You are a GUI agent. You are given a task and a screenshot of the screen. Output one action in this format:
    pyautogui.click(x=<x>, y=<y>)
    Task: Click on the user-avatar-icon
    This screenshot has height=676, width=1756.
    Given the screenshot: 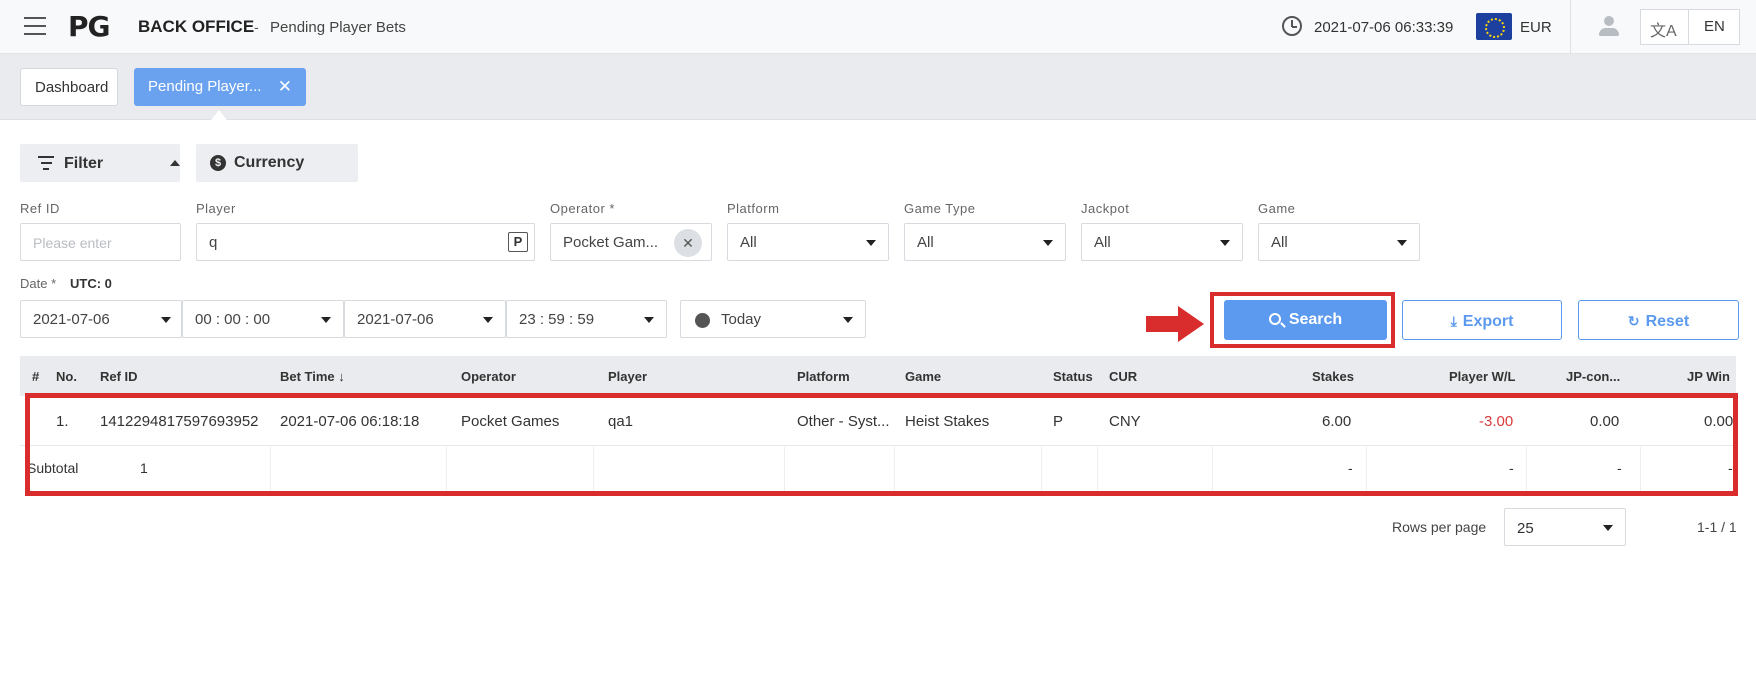 What is the action you would take?
    pyautogui.click(x=1609, y=26)
    